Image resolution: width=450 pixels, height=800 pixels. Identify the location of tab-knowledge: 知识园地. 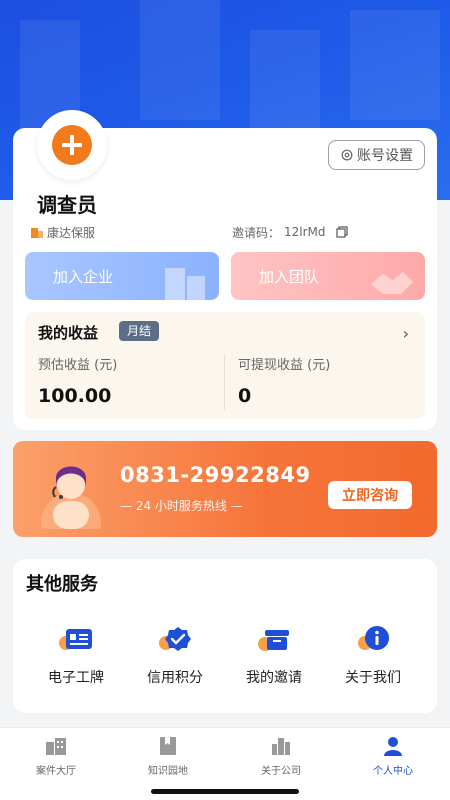
(168, 756).